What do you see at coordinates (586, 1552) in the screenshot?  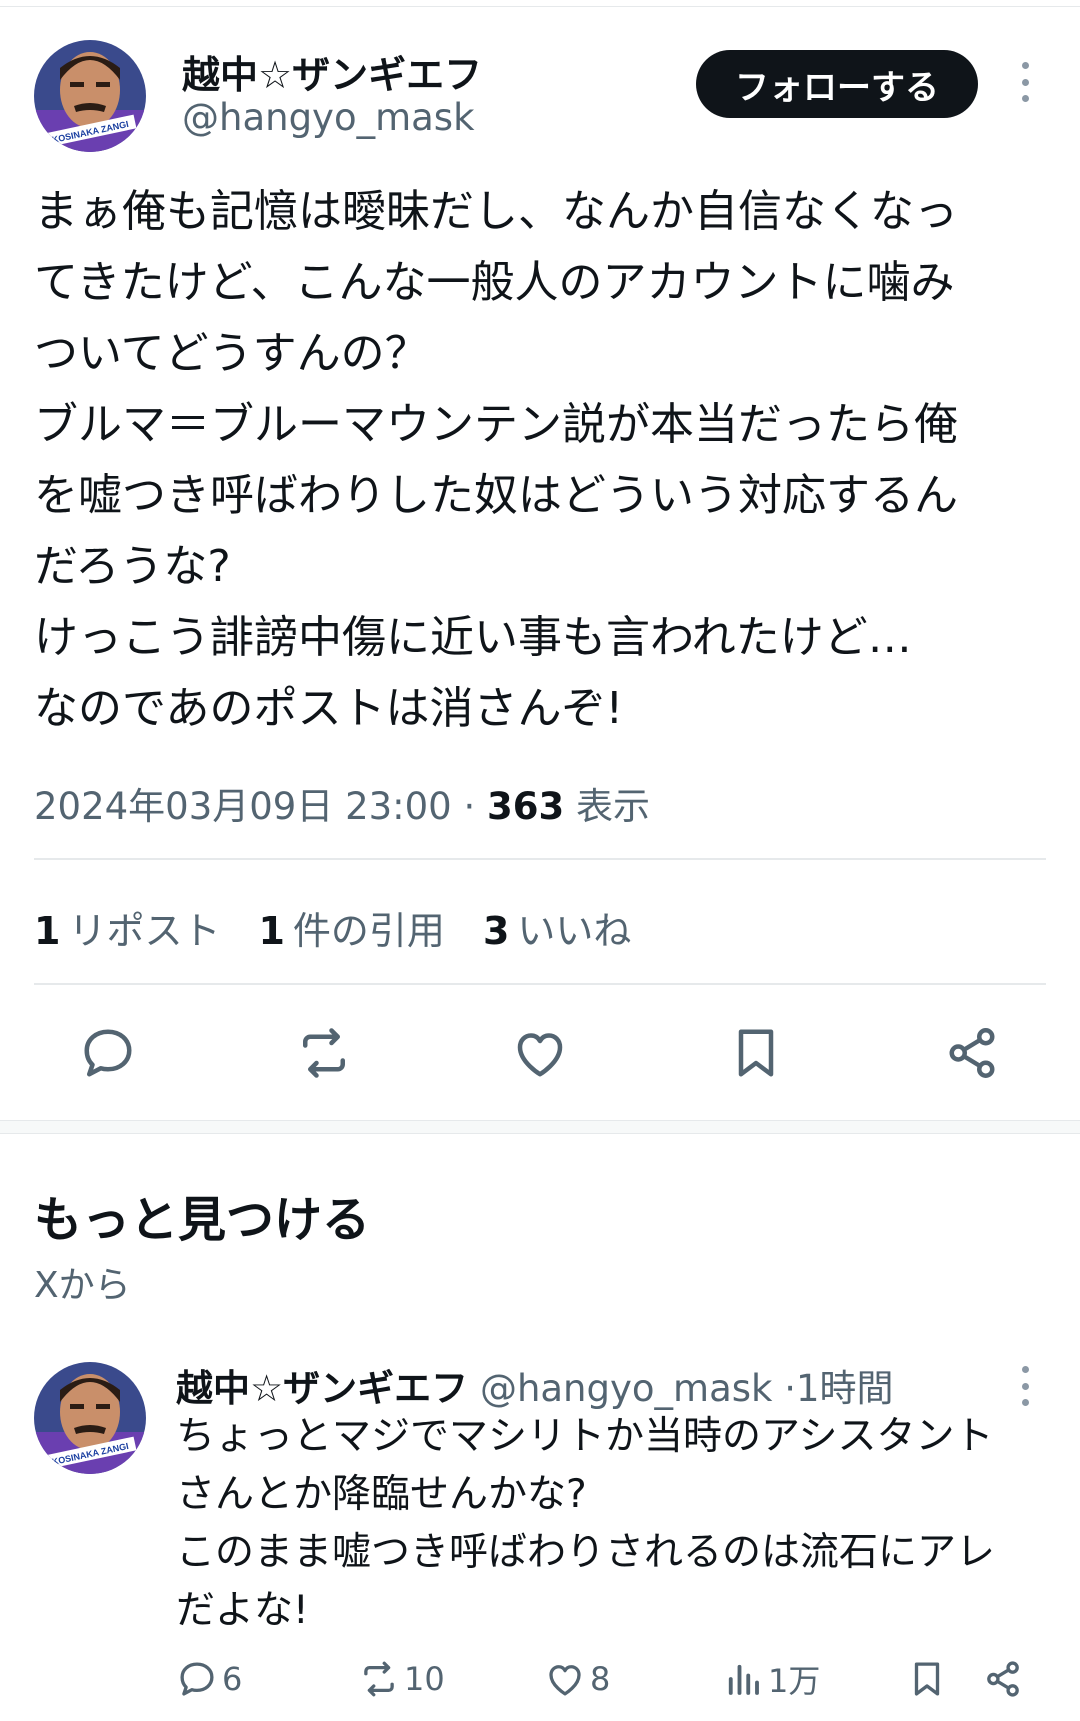 I see `post-text-line: このまま嘘つき呼ばわりされるのは流石にアレ` at bounding box center [586, 1552].